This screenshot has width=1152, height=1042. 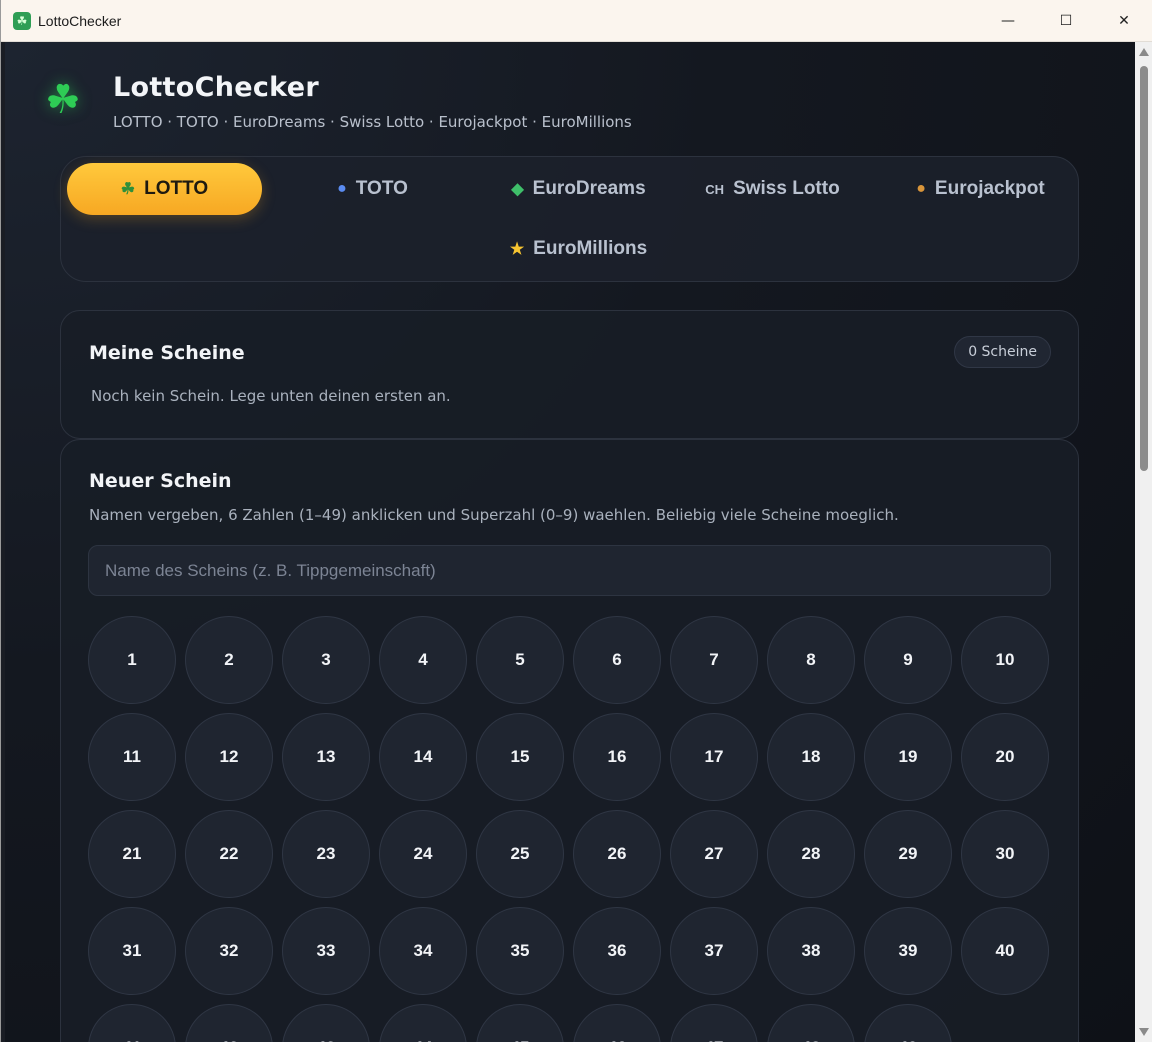 I want to click on tab-eurojackpot: ● Eurojackpot, so click(x=980, y=189).